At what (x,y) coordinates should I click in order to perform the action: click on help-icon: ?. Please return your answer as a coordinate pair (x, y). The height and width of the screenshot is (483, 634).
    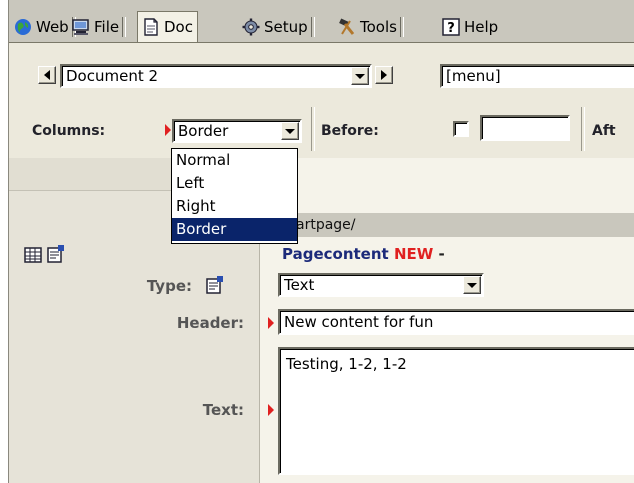
    Looking at the image, I should click on (451, 27).